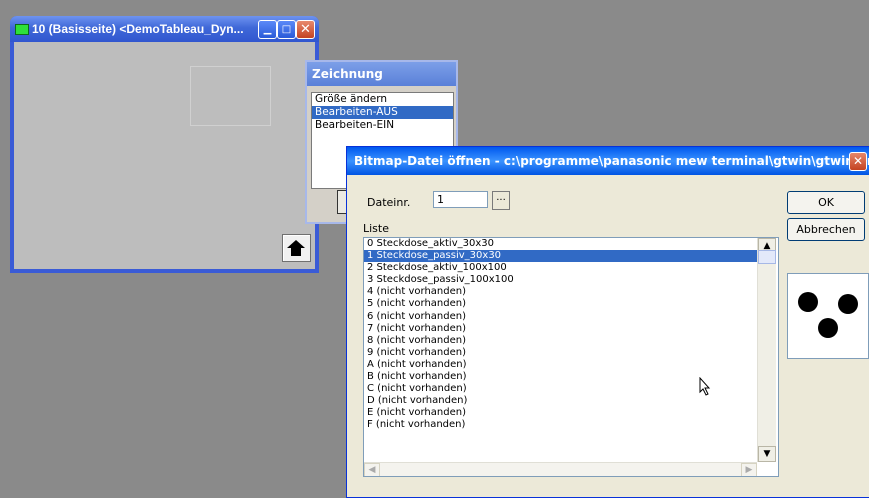 The width and height of the screenshot is (869, 498). Describe the element at coordinates (749, 469) in the screenshot. I see `scroll-right-icon: ▶` at that location.